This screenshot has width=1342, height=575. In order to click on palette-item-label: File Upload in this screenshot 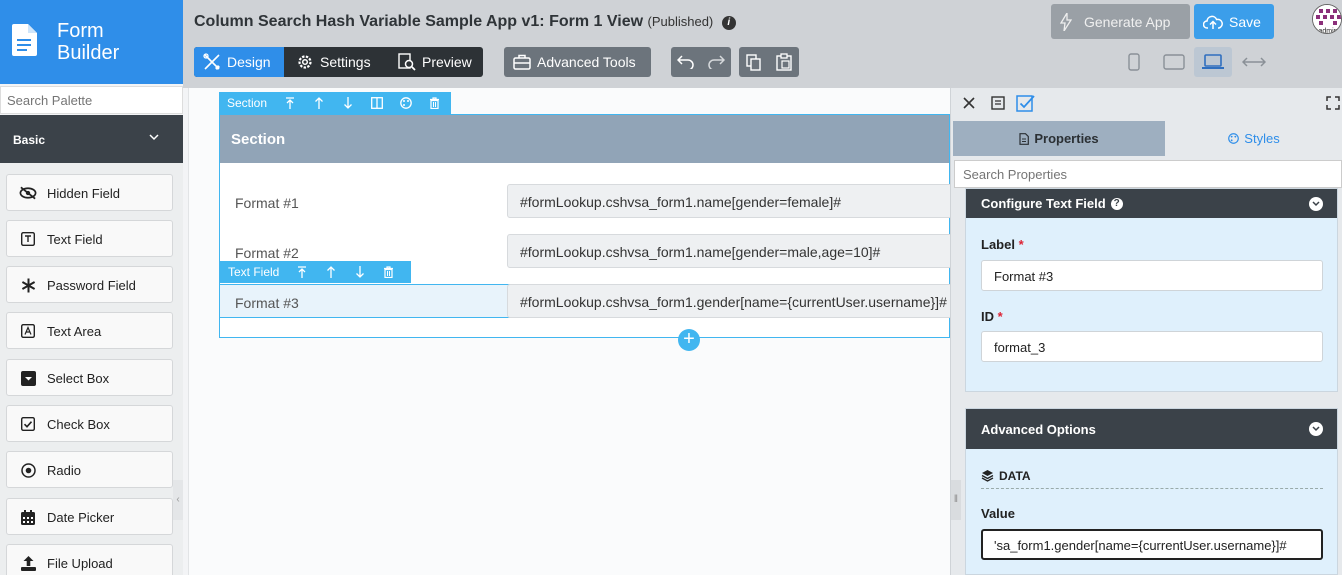, I will do `click(80, 563)`.